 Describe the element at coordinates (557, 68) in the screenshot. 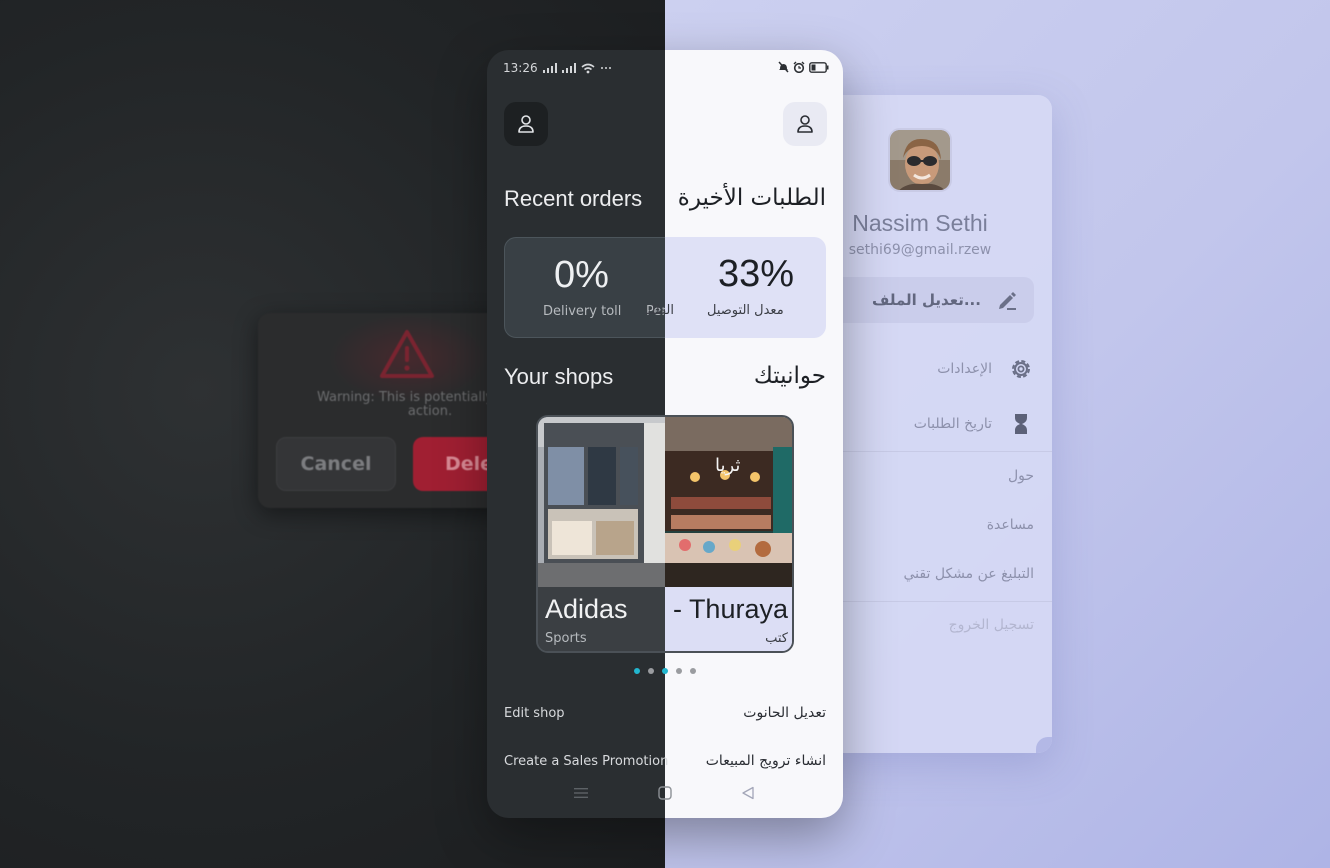

I see `status-bar-left: 13:26` at that location.